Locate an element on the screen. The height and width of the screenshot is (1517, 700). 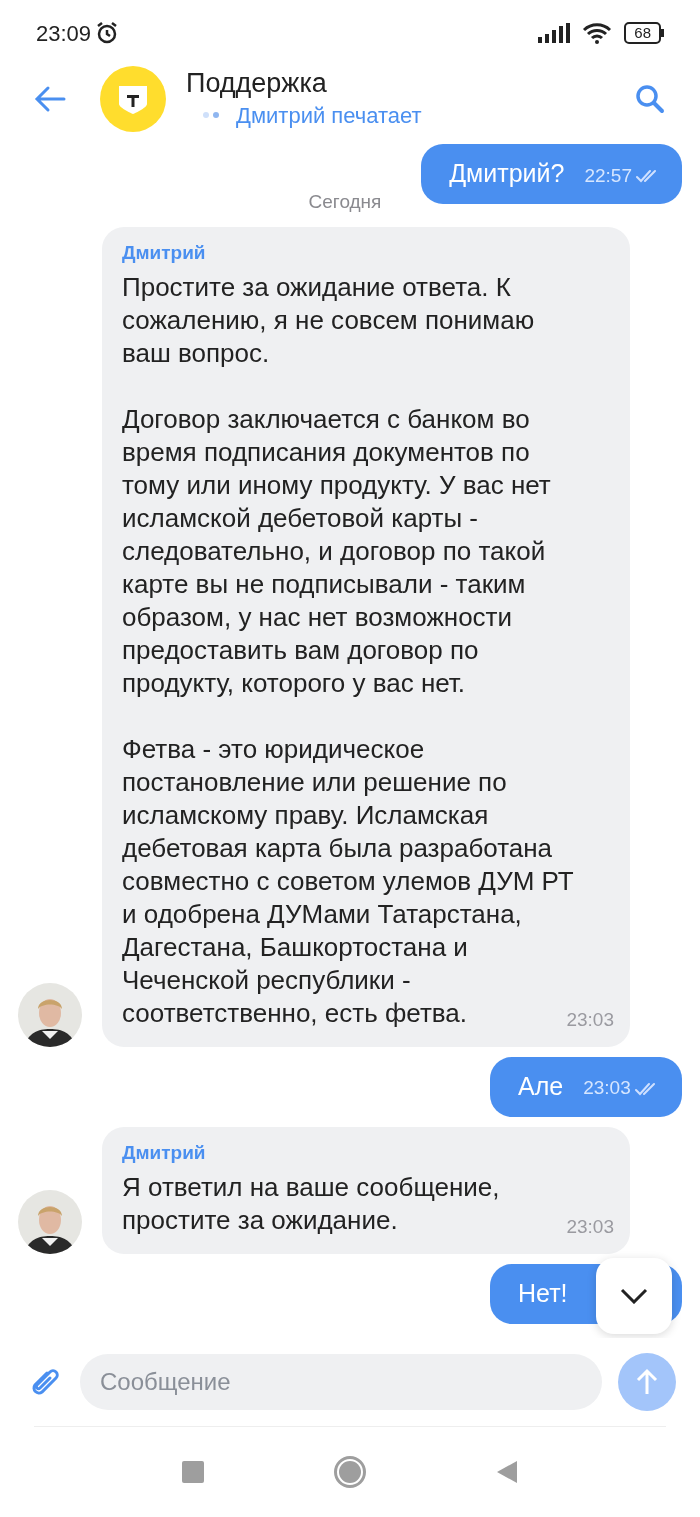
outgoing-message: Дмитрий? 22:57 is located at coordinates (551, 174).